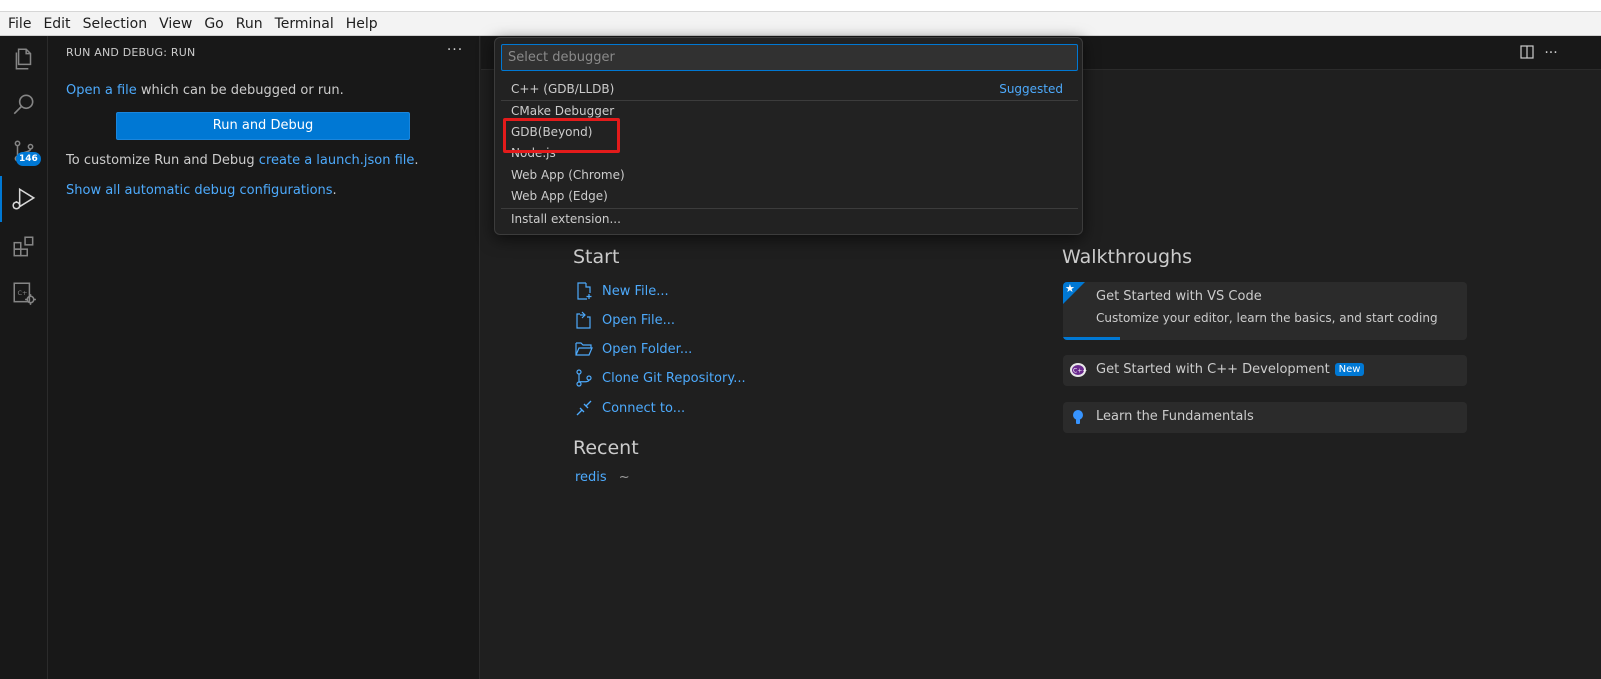 This screenshot has width=1601, height=679. Describe the element at coordinates (455, 51) in the screenshot. I see `more-actions-icon: ···` at that location.